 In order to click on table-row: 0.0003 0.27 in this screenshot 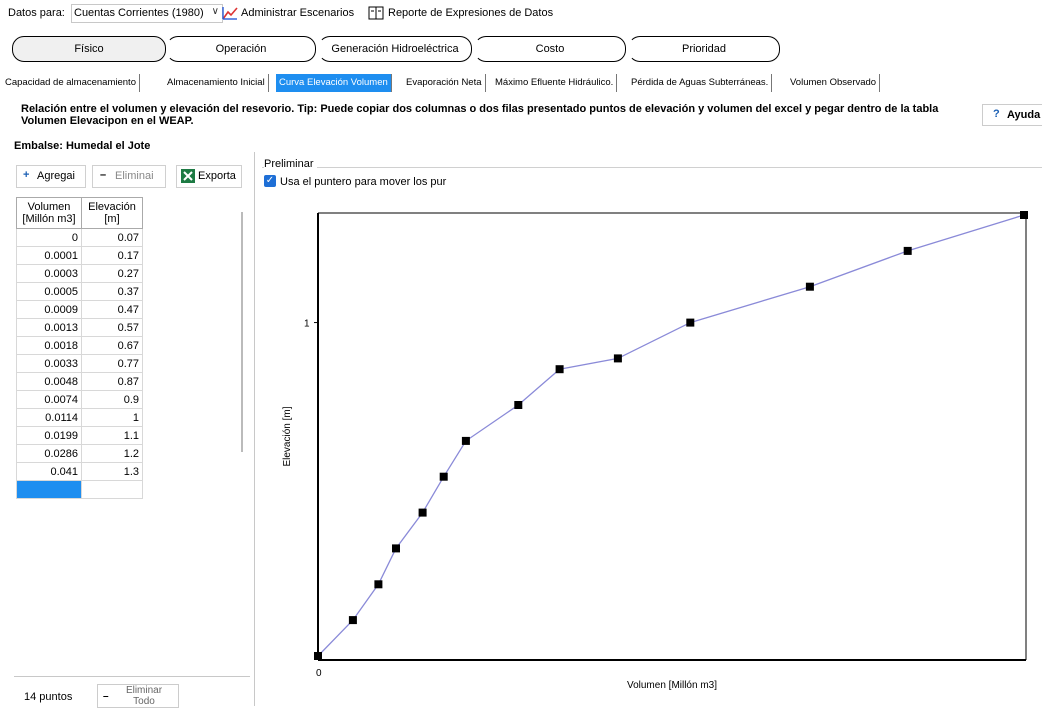, I will do `click(79, 273)`.